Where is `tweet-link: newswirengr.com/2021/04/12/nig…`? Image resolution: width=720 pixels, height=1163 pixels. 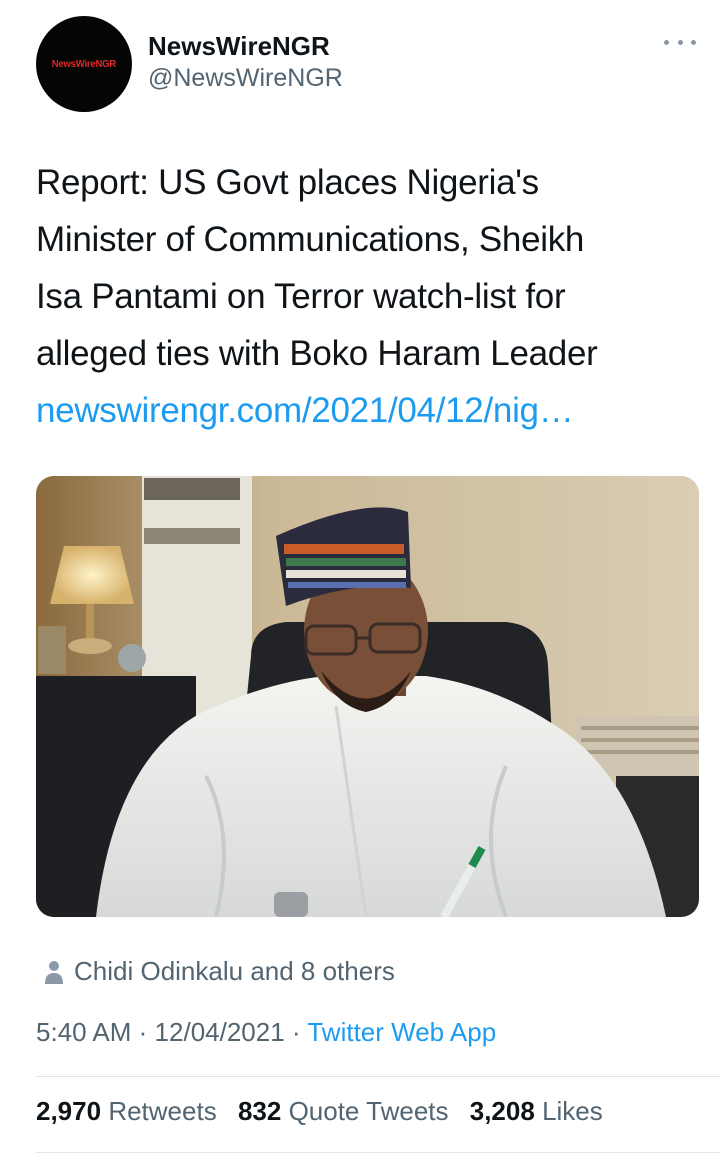
tweet-link: newswirengr.com/2021/04/12/nig… is located at coordinates (366, 410).